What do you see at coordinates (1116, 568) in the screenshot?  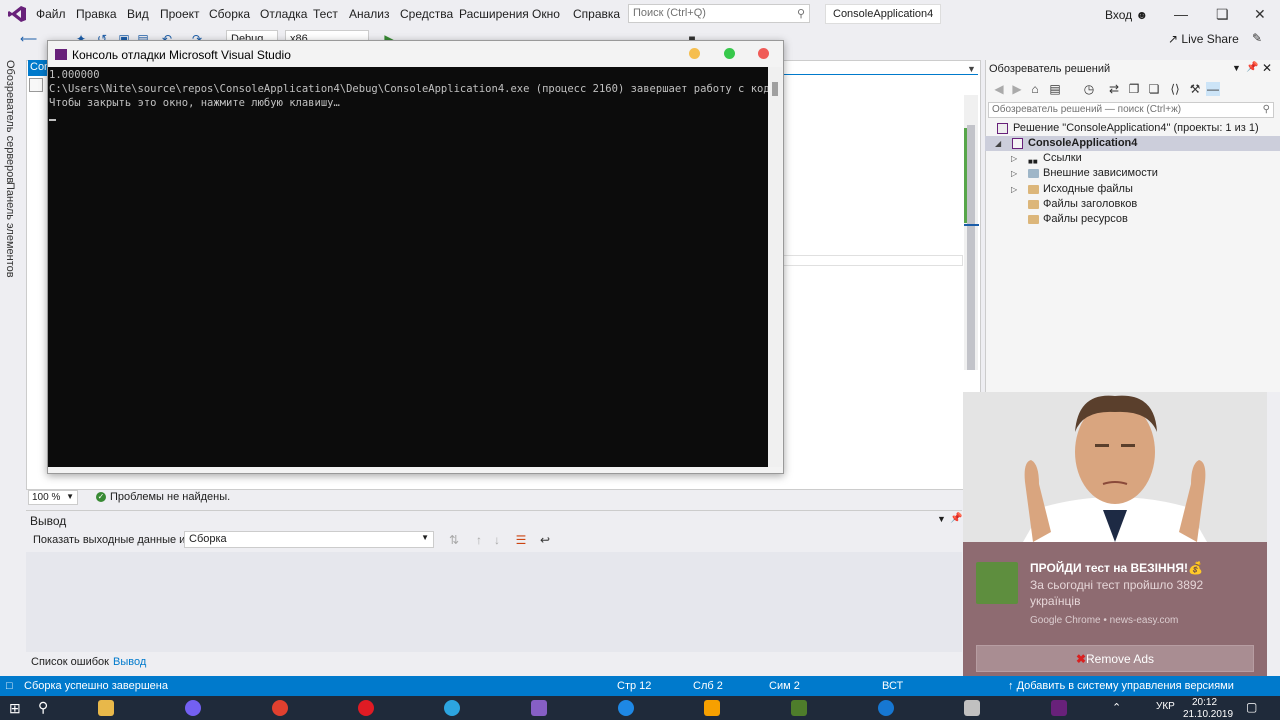 I see `ad-headline: ПРОЙДИ тест на ВЕЗІННЯ!💰` at bounding box center [1116, 568].